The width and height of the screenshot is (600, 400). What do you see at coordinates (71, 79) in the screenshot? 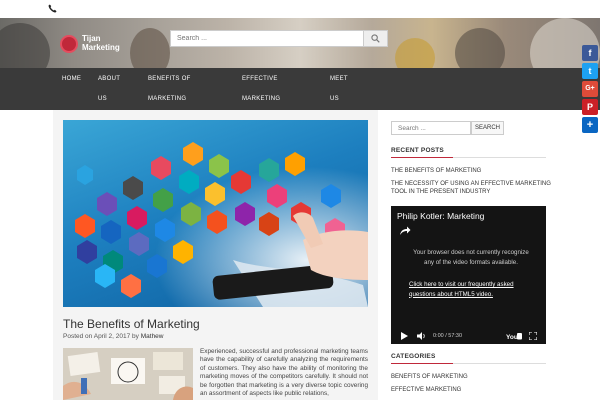
I see `nav-item-home: HOME` at bounding box center [71, 79].